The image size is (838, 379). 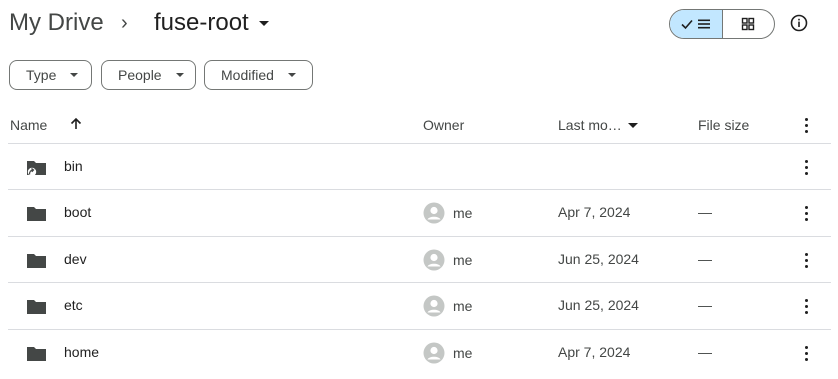 I want to click on table-row: home me Apr 7, 2024 —, so click(x=419, y=353).